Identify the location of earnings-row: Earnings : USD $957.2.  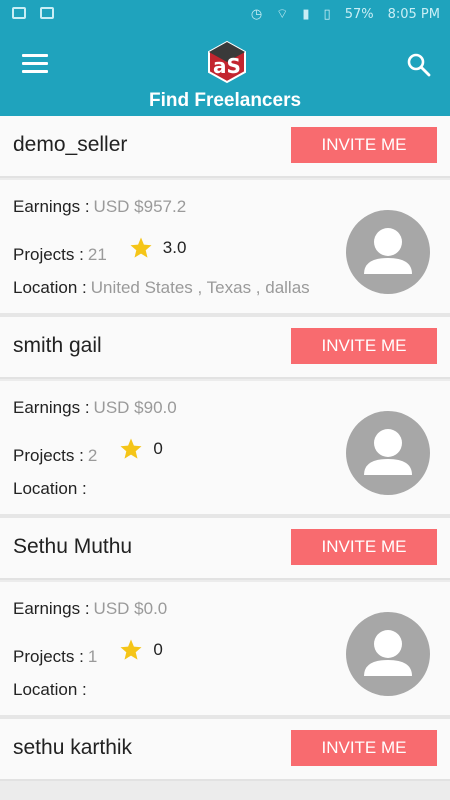
(99, 207).